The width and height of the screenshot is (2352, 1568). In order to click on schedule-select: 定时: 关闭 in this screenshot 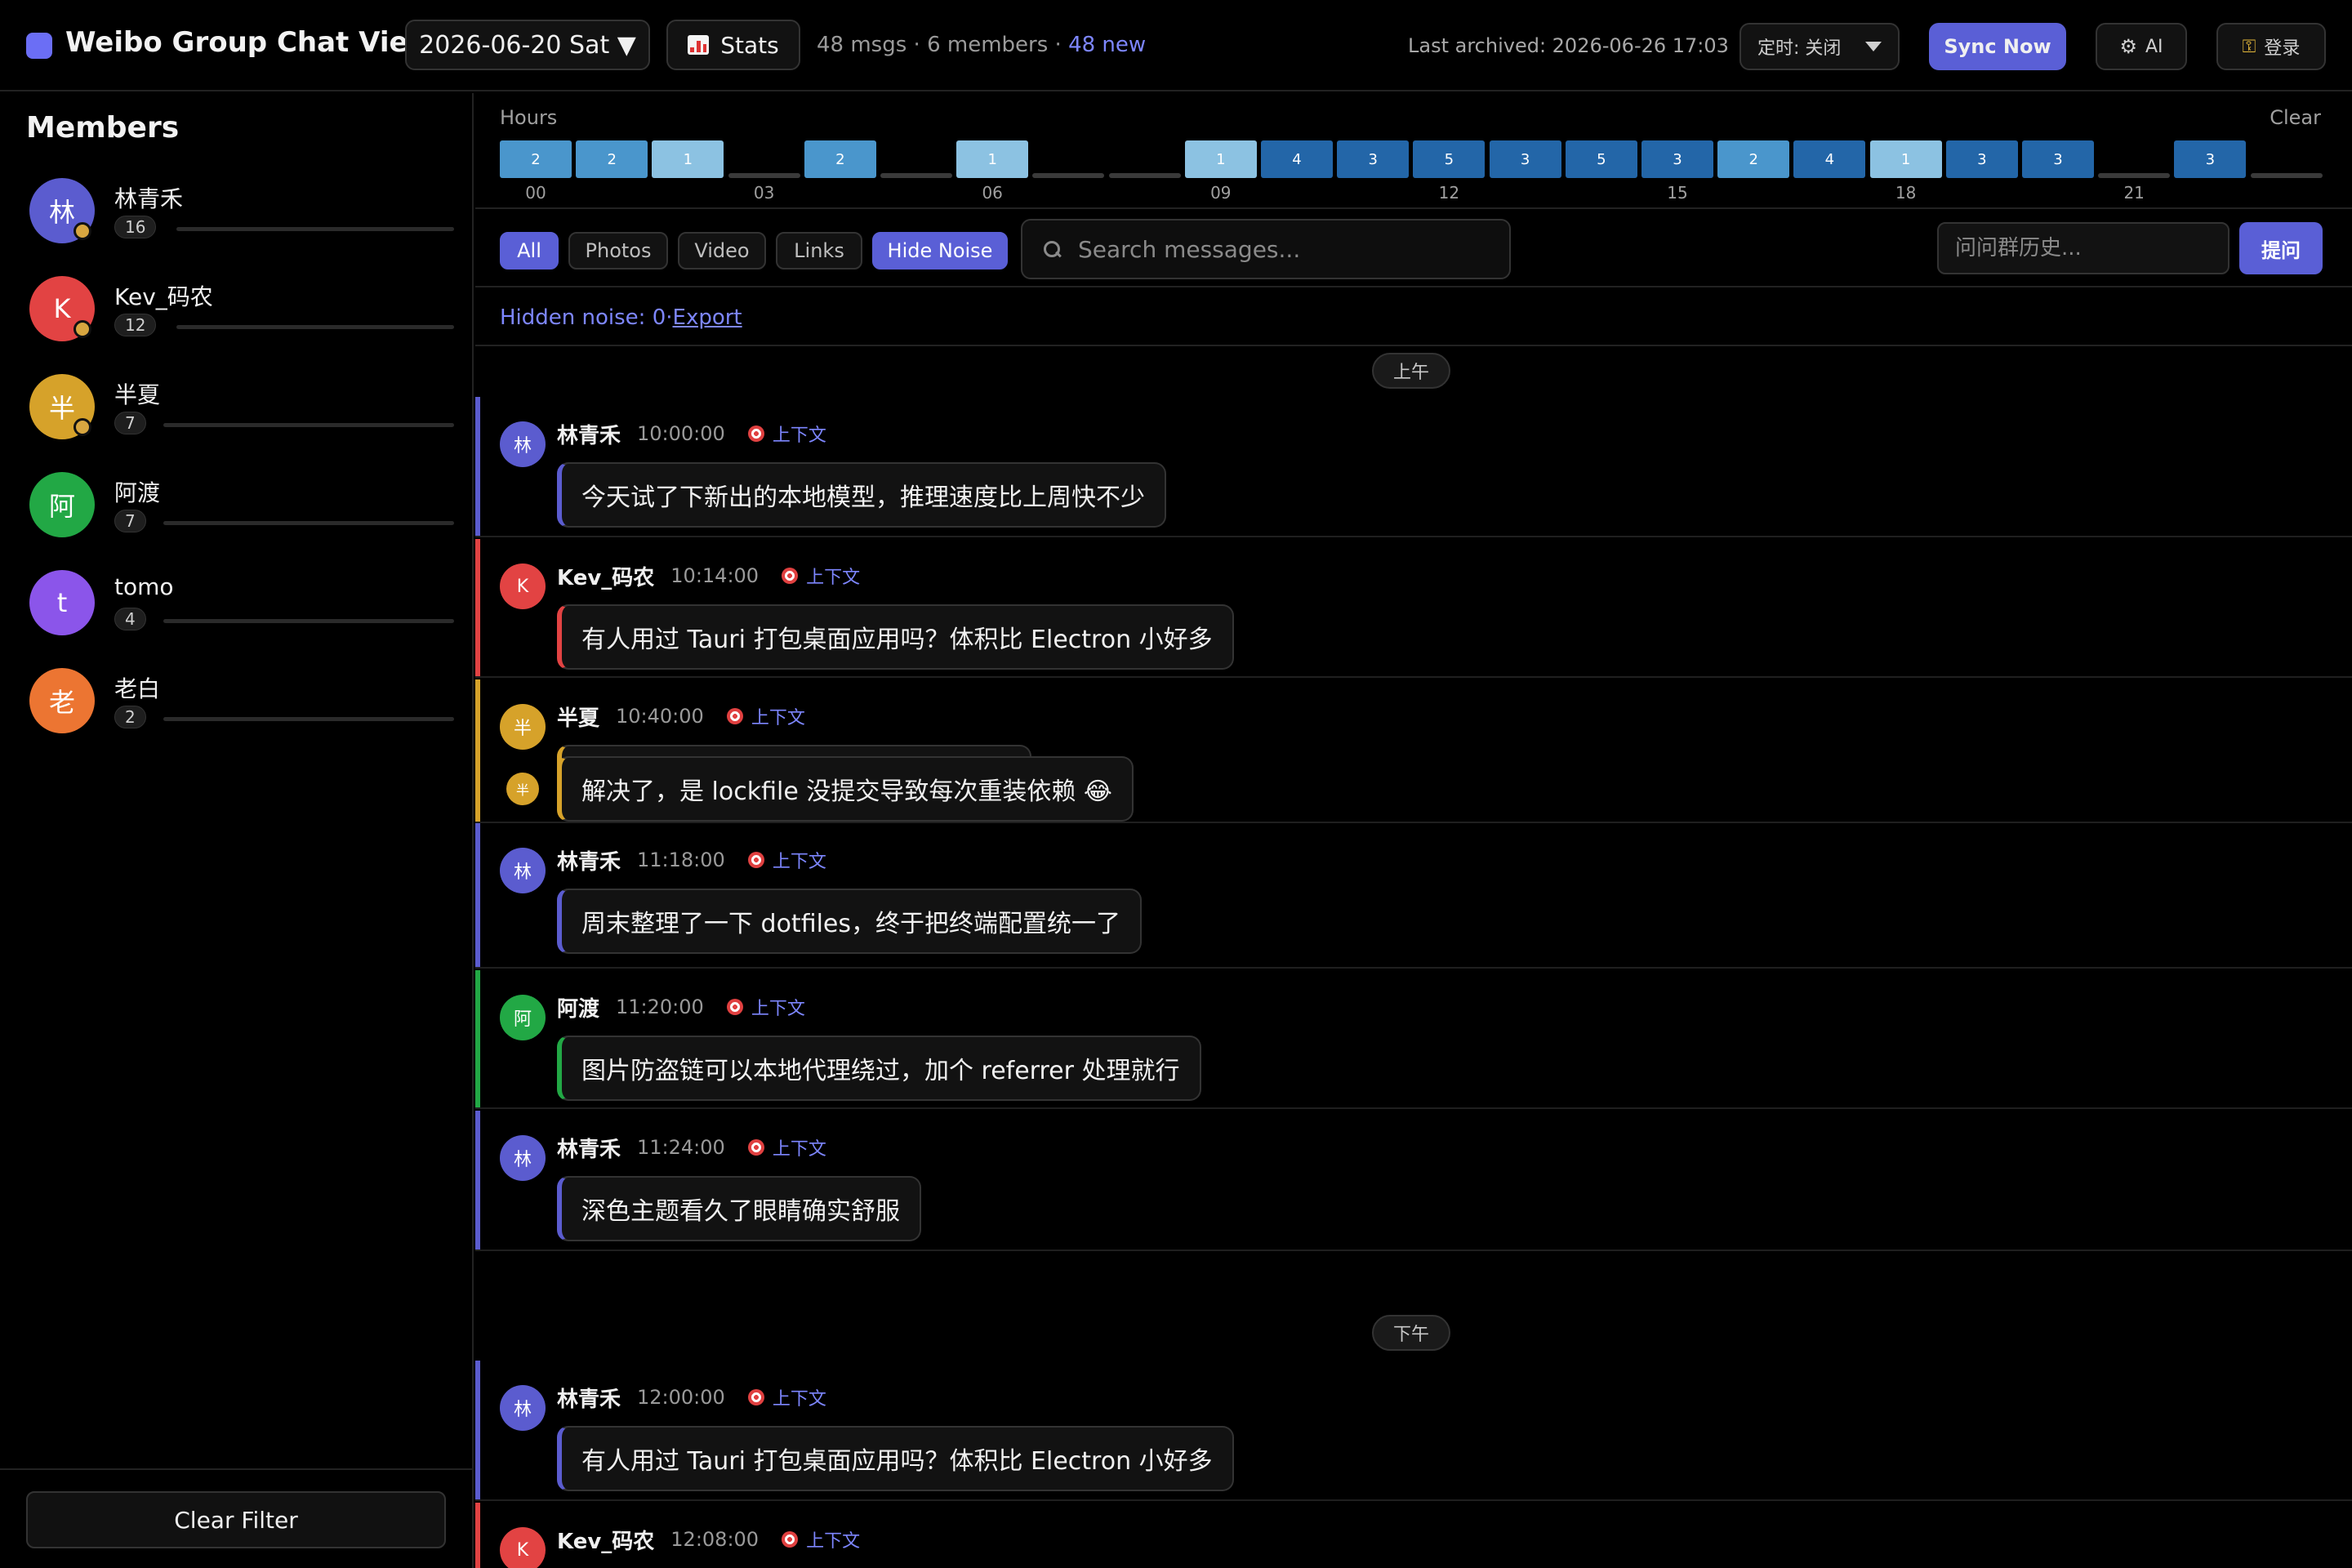, I will do `click(1820, 46)`.